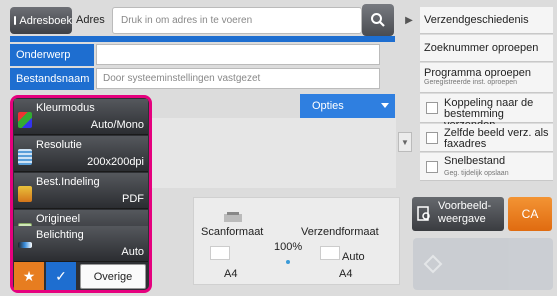 The height and width of the screenshot is (296, 557). I want to click on address-input: Druk in om adres in te voeren, so click(237, 20).